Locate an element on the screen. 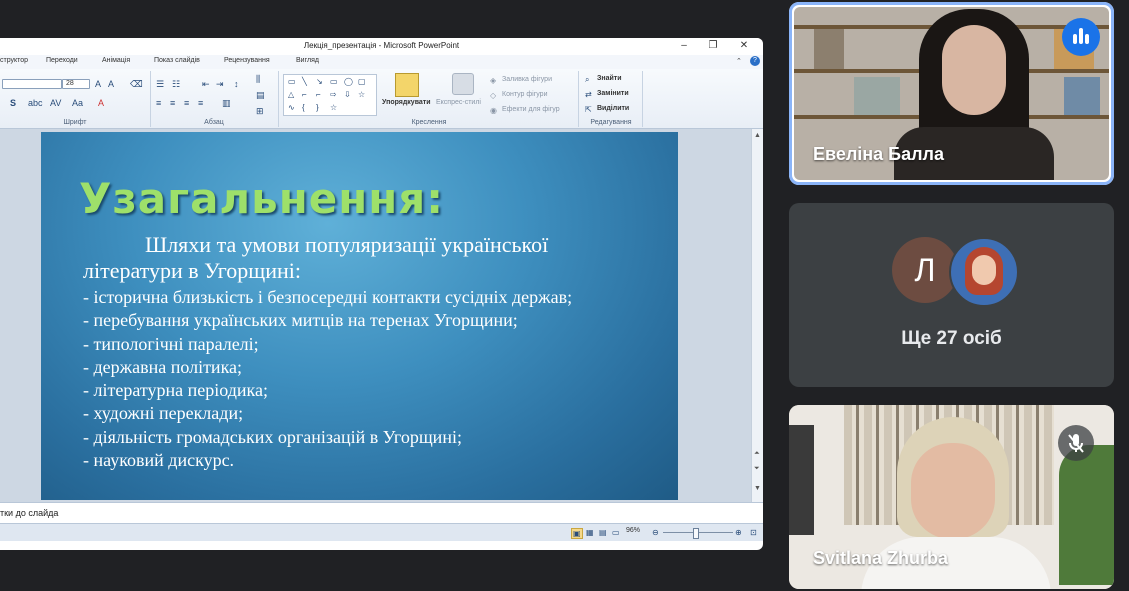  shrink-font-icon: A is located at coordinates (111, 84).